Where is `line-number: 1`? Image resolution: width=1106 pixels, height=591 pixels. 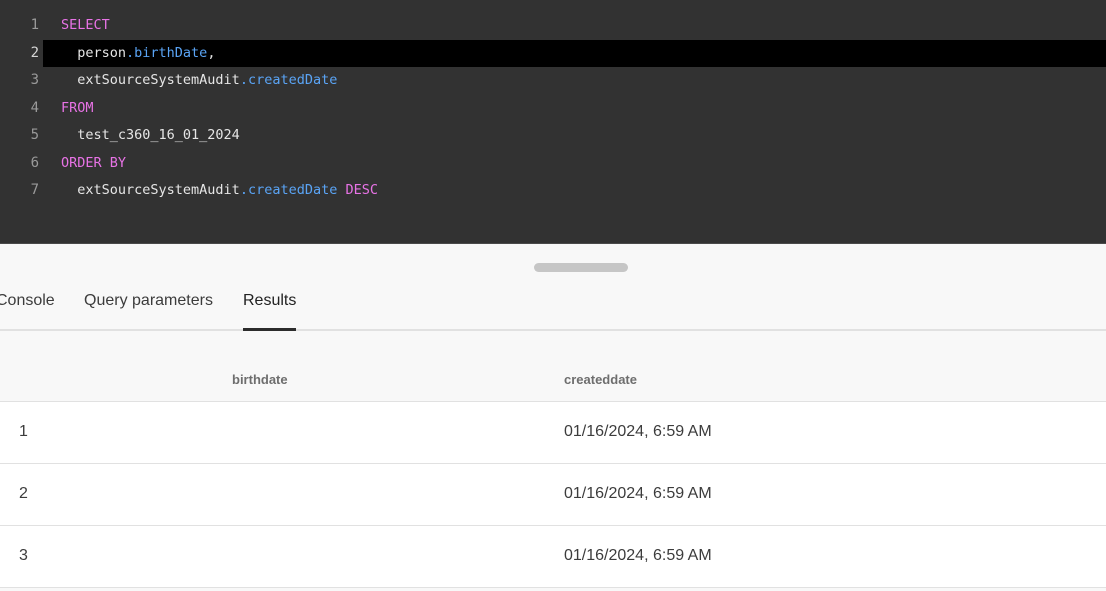 line-number: 1 is located at coordinates (34, 25).